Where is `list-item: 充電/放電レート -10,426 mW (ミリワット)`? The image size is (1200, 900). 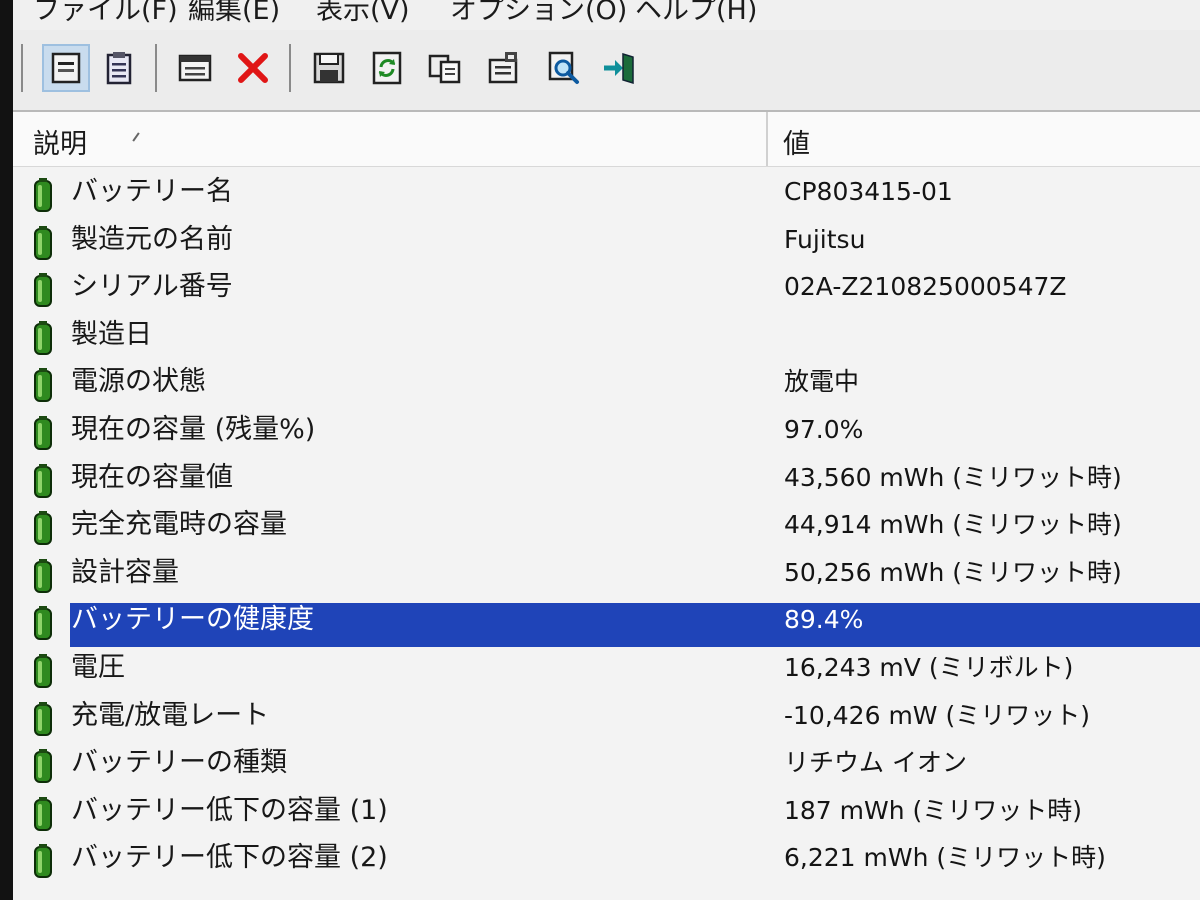
list-item: 充電/放電レート -10,426 mW (ミリワット) is located at coordinates (606, 716).